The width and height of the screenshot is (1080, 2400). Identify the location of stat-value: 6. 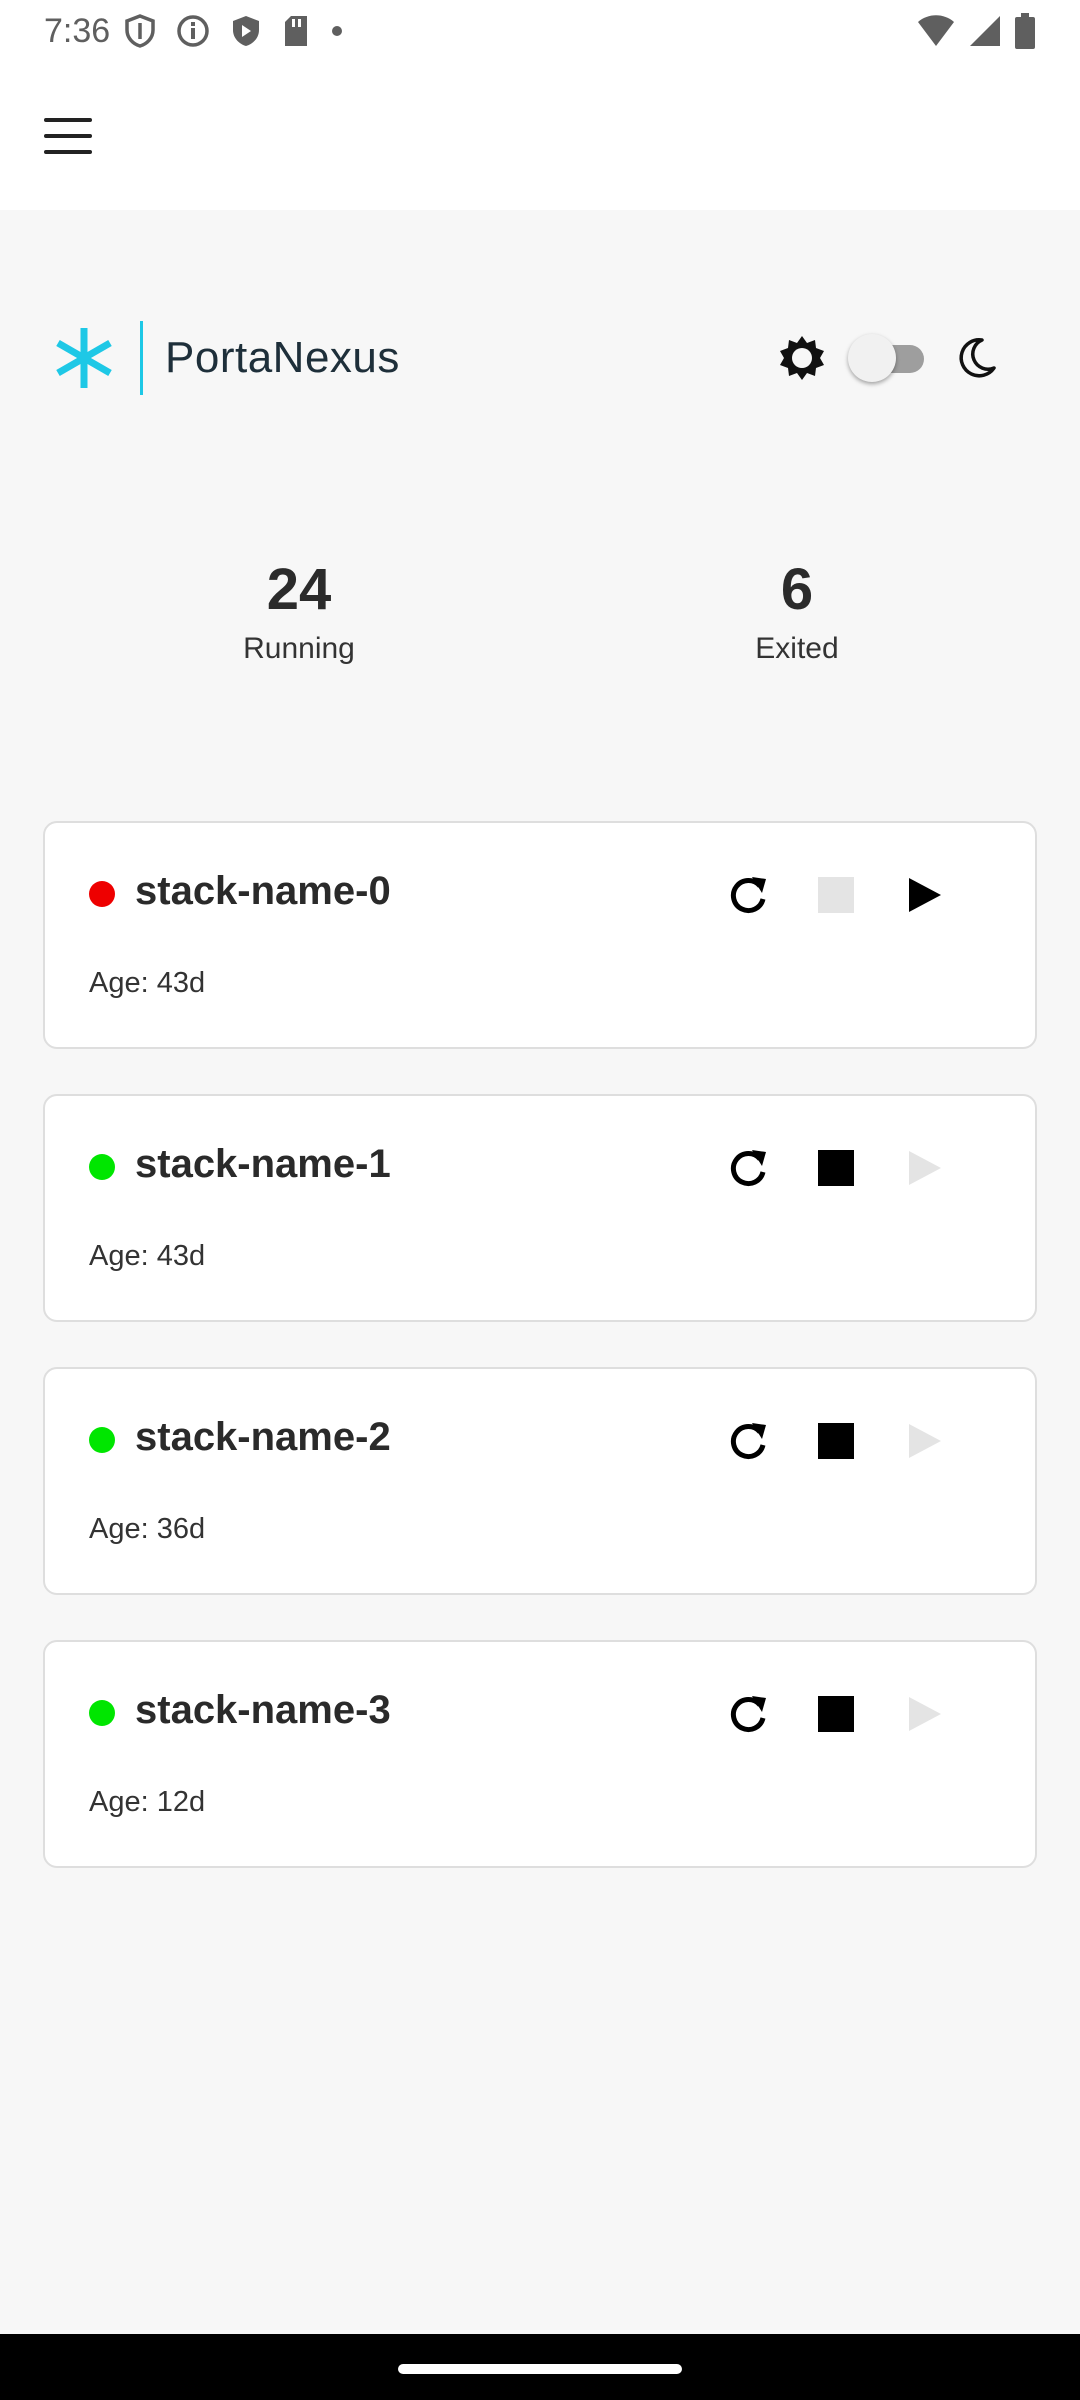
(797, 589).